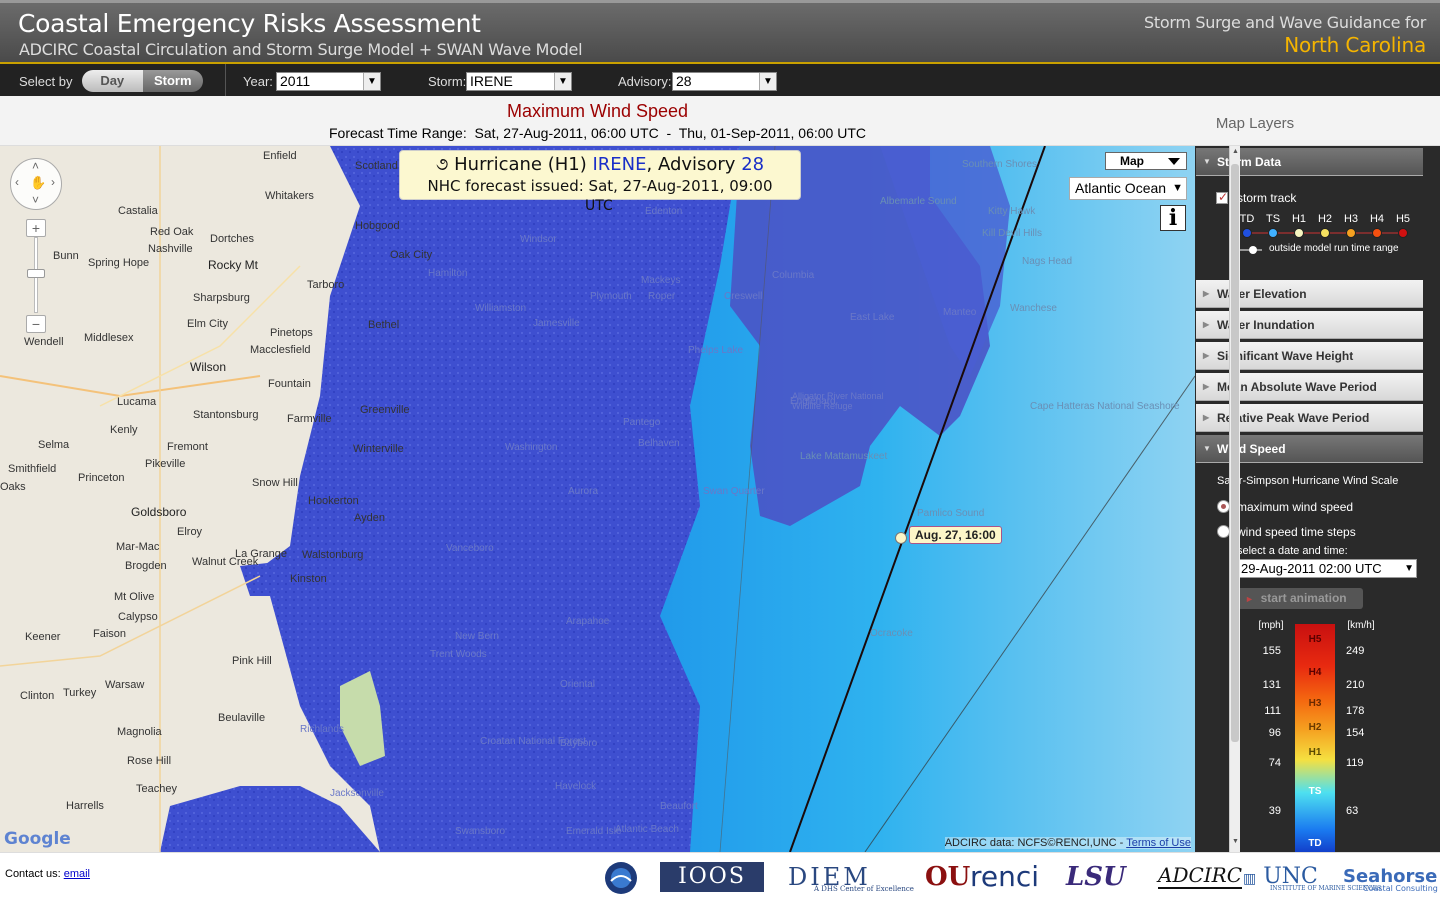  Describe the element at coordinates (36, 228) in the screenshot. I see `zoom-in-button: +` at that location.